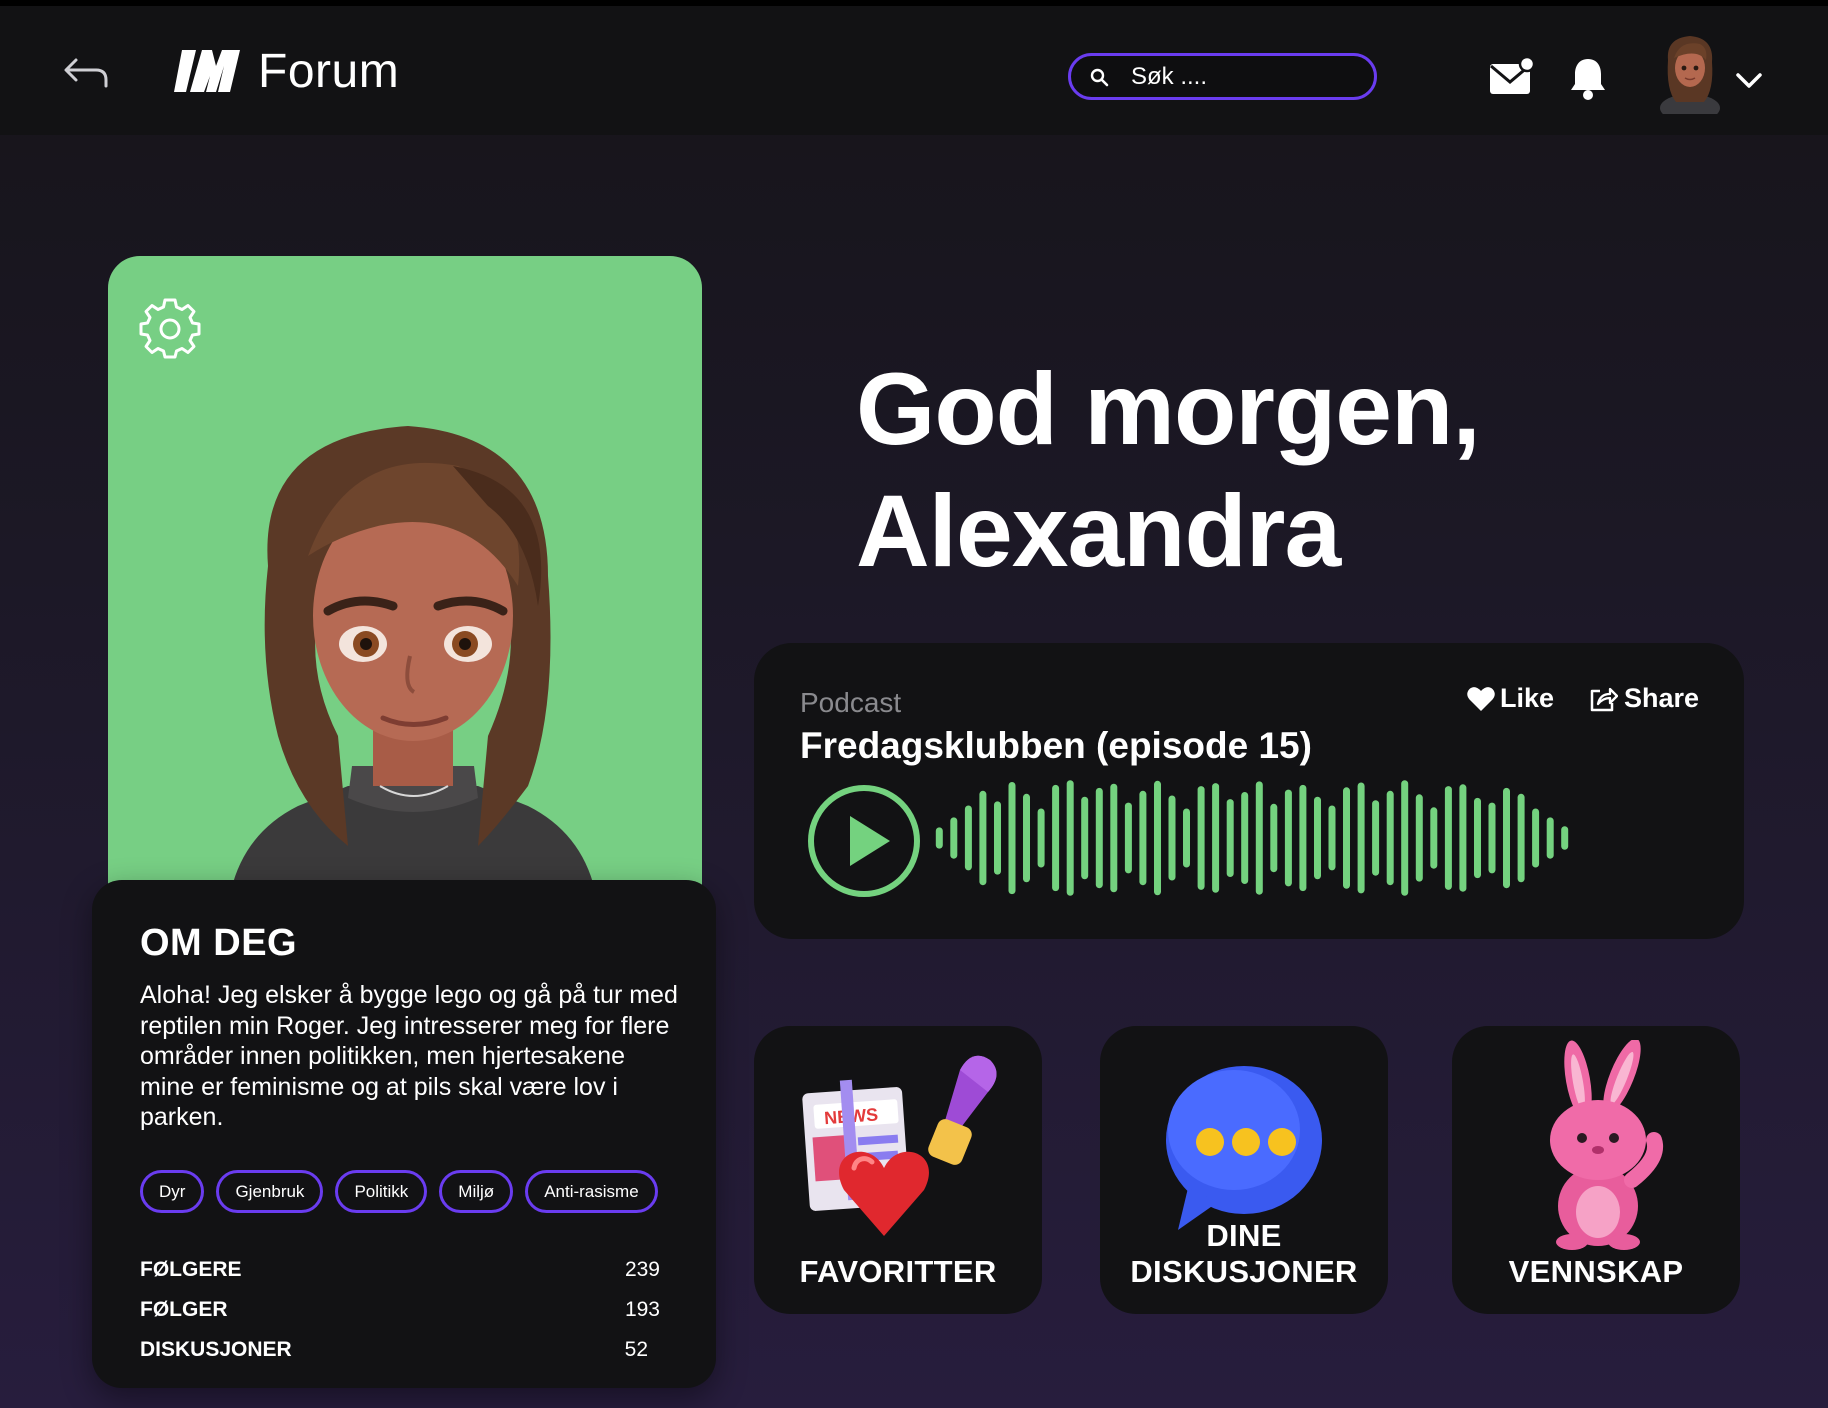 This screenshot has height=1408, width=1828. What do you see at coordinates (1512, 77) in the screenshot?
I see `mail-icon` at bounding box center [1512, 77].